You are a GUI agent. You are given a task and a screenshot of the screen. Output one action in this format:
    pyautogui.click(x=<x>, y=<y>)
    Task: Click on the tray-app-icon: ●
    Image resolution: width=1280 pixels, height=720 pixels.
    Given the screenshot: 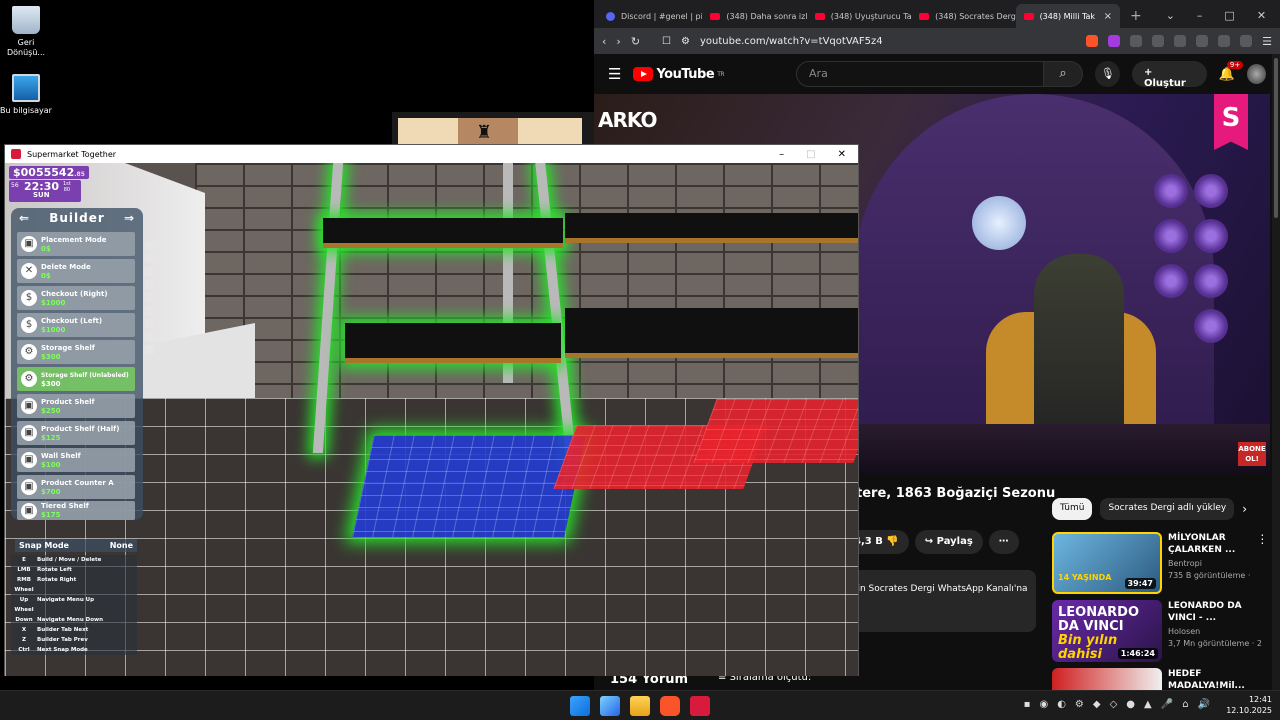 What is the action you would take?
    pyautogui.click(x=1130, y=704)
    